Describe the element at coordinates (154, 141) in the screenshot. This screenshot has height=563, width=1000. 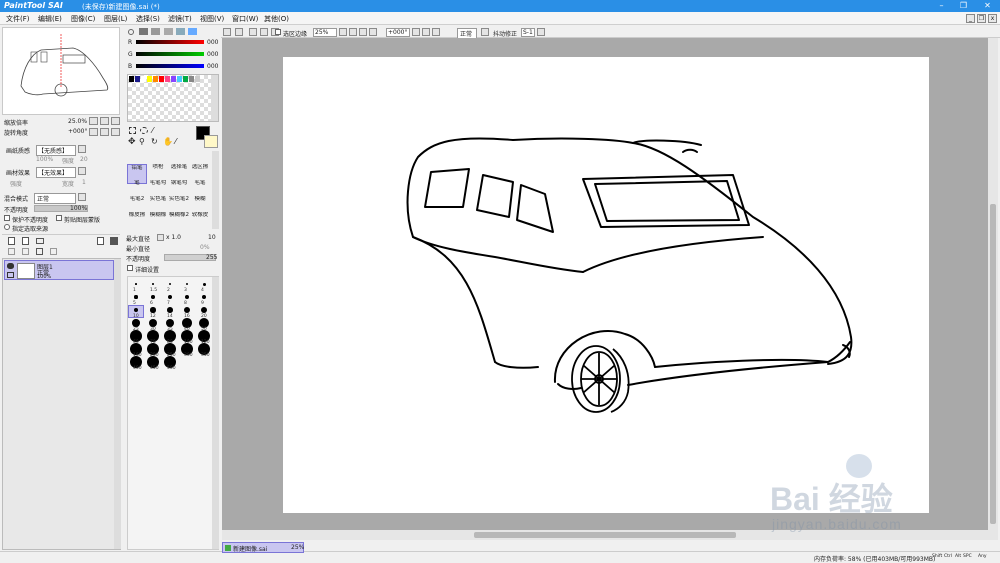
I see `rotate-tool-icon: ↻` at that location.